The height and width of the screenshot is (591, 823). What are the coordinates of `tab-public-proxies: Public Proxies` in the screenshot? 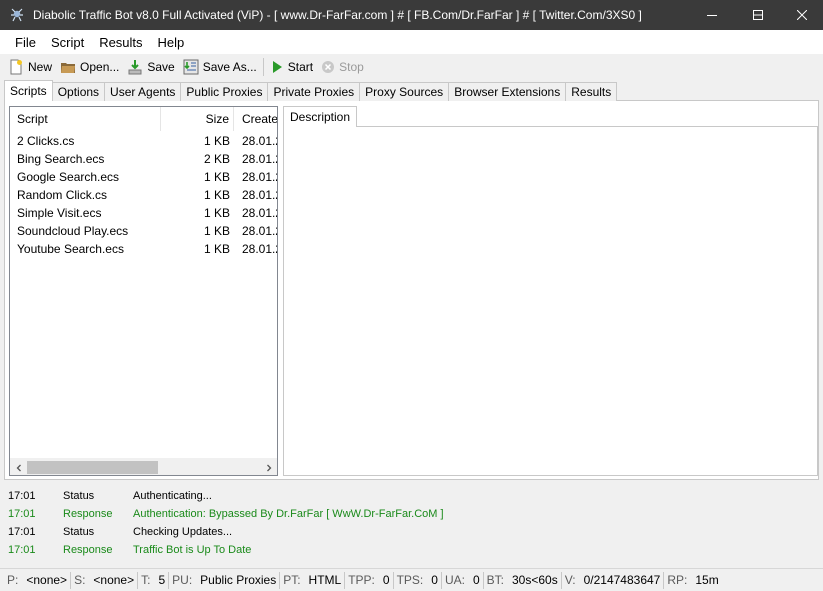 It's located at (224, 91).